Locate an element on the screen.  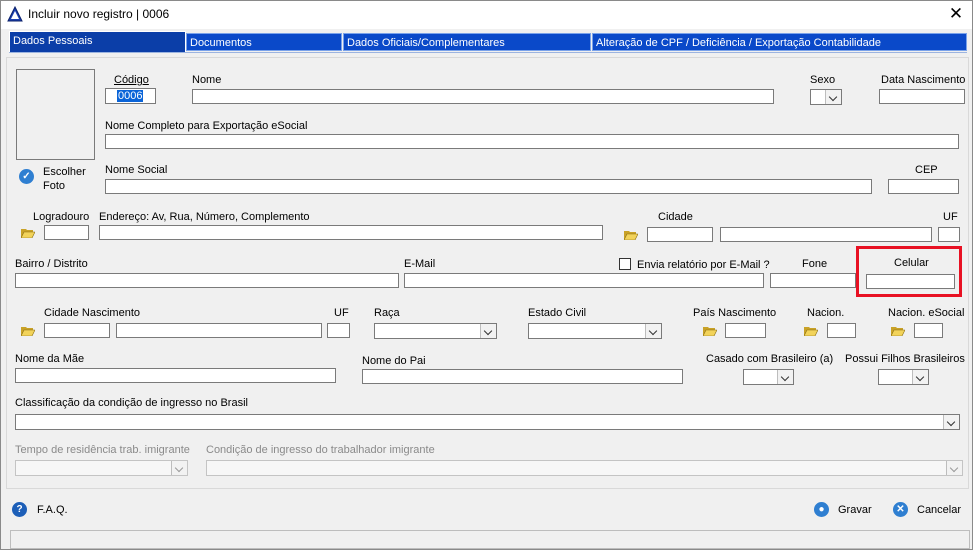
estado-civil-label: Estado Civil is located at coordinates (557, 313).